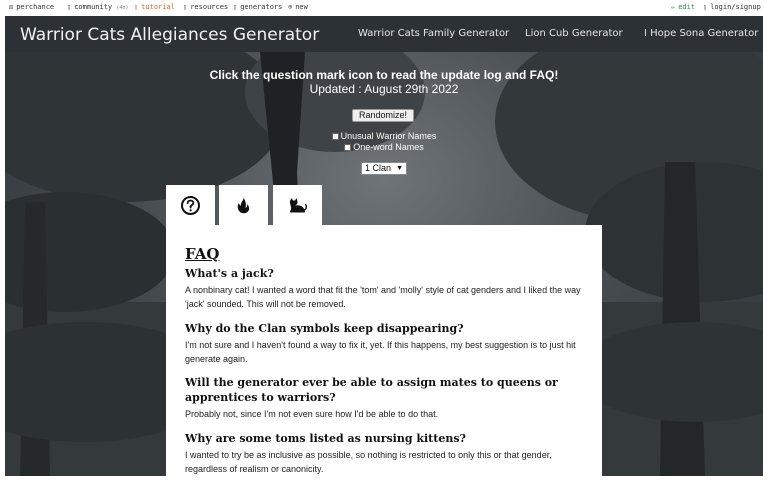 The image size is (768, 480). What do you see at coordinates (384, 89) in the screenshot?
I see `updated-date: Updated : August 29th 2022` at bounding box center [384, 89].